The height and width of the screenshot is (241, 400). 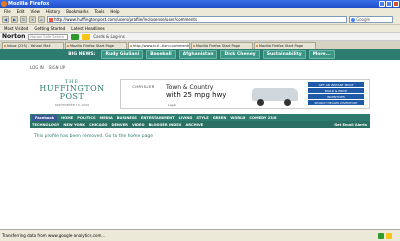 I want to click on norton-logo: Norton, so click(x=14, y=36).